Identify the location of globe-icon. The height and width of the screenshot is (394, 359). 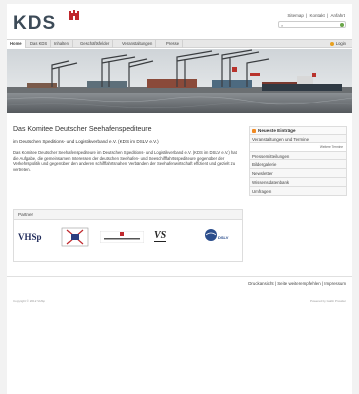
(211, 235).